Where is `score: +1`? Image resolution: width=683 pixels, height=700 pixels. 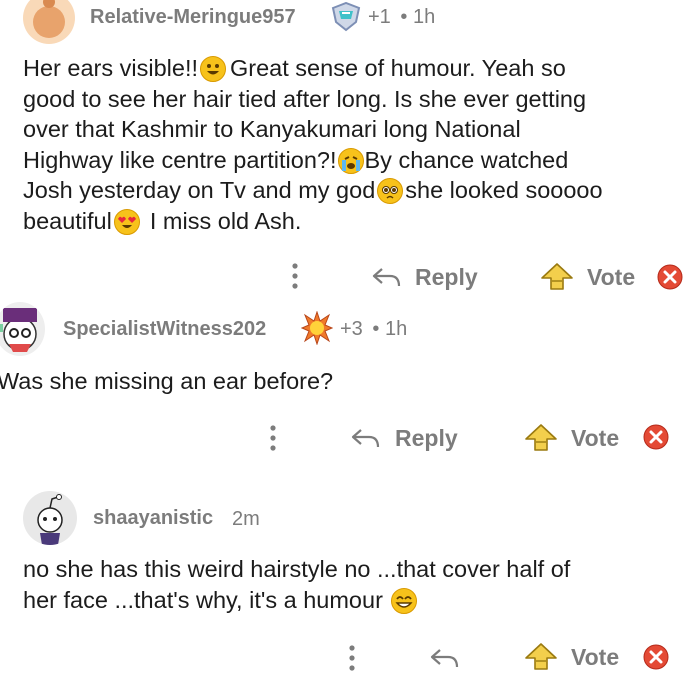
score: +1 is located at coordinates (379, 17).